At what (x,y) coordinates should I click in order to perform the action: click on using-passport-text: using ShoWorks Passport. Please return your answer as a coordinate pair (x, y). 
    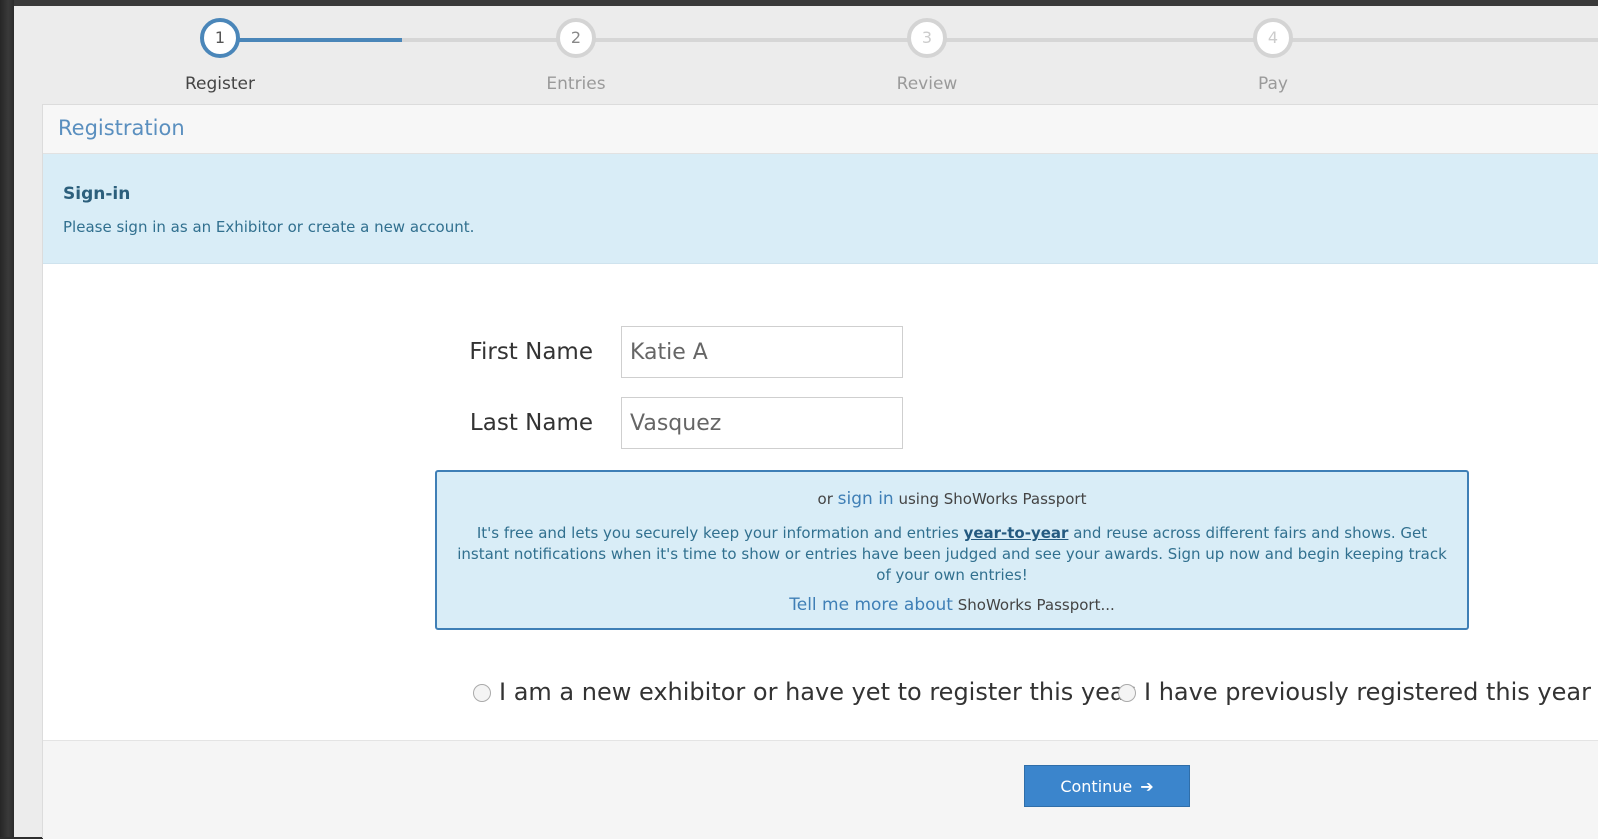
    Looking at the image, I should click on (992, 499).